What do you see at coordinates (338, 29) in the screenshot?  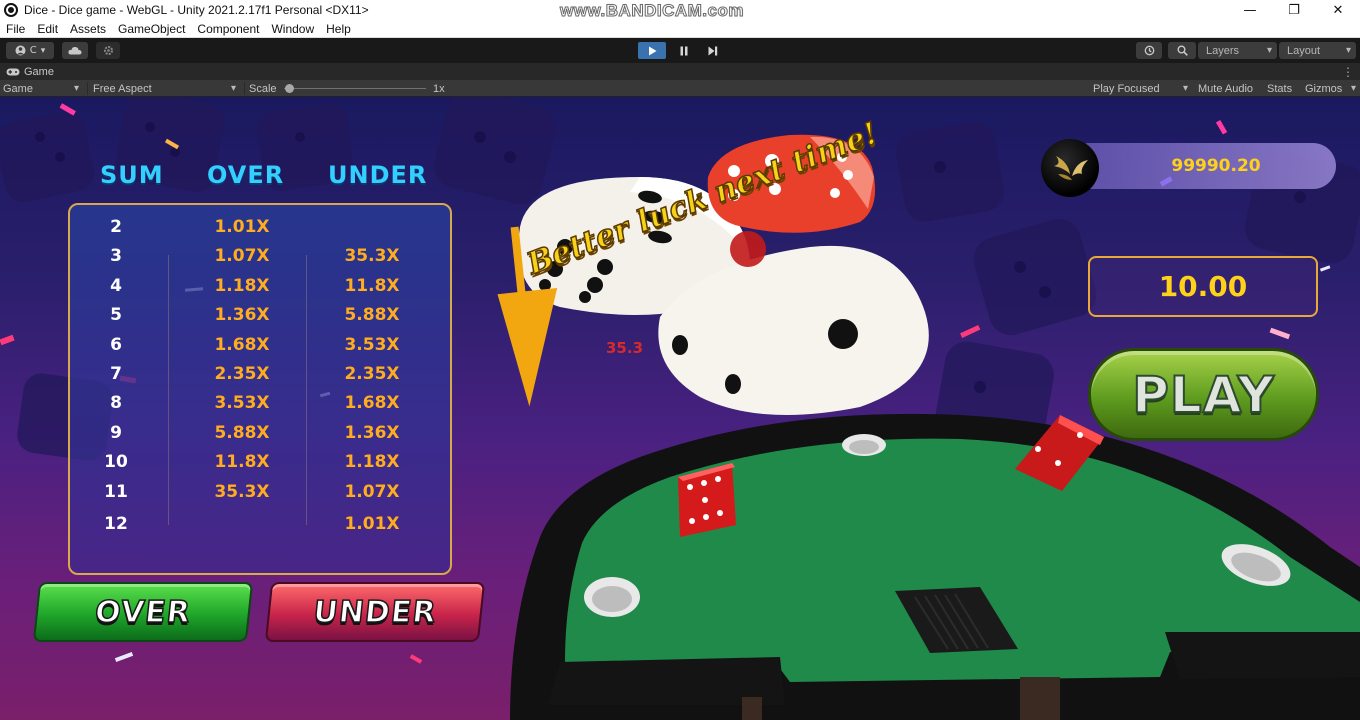 I see `menu-help: Help` at bounding box center [338, 29].